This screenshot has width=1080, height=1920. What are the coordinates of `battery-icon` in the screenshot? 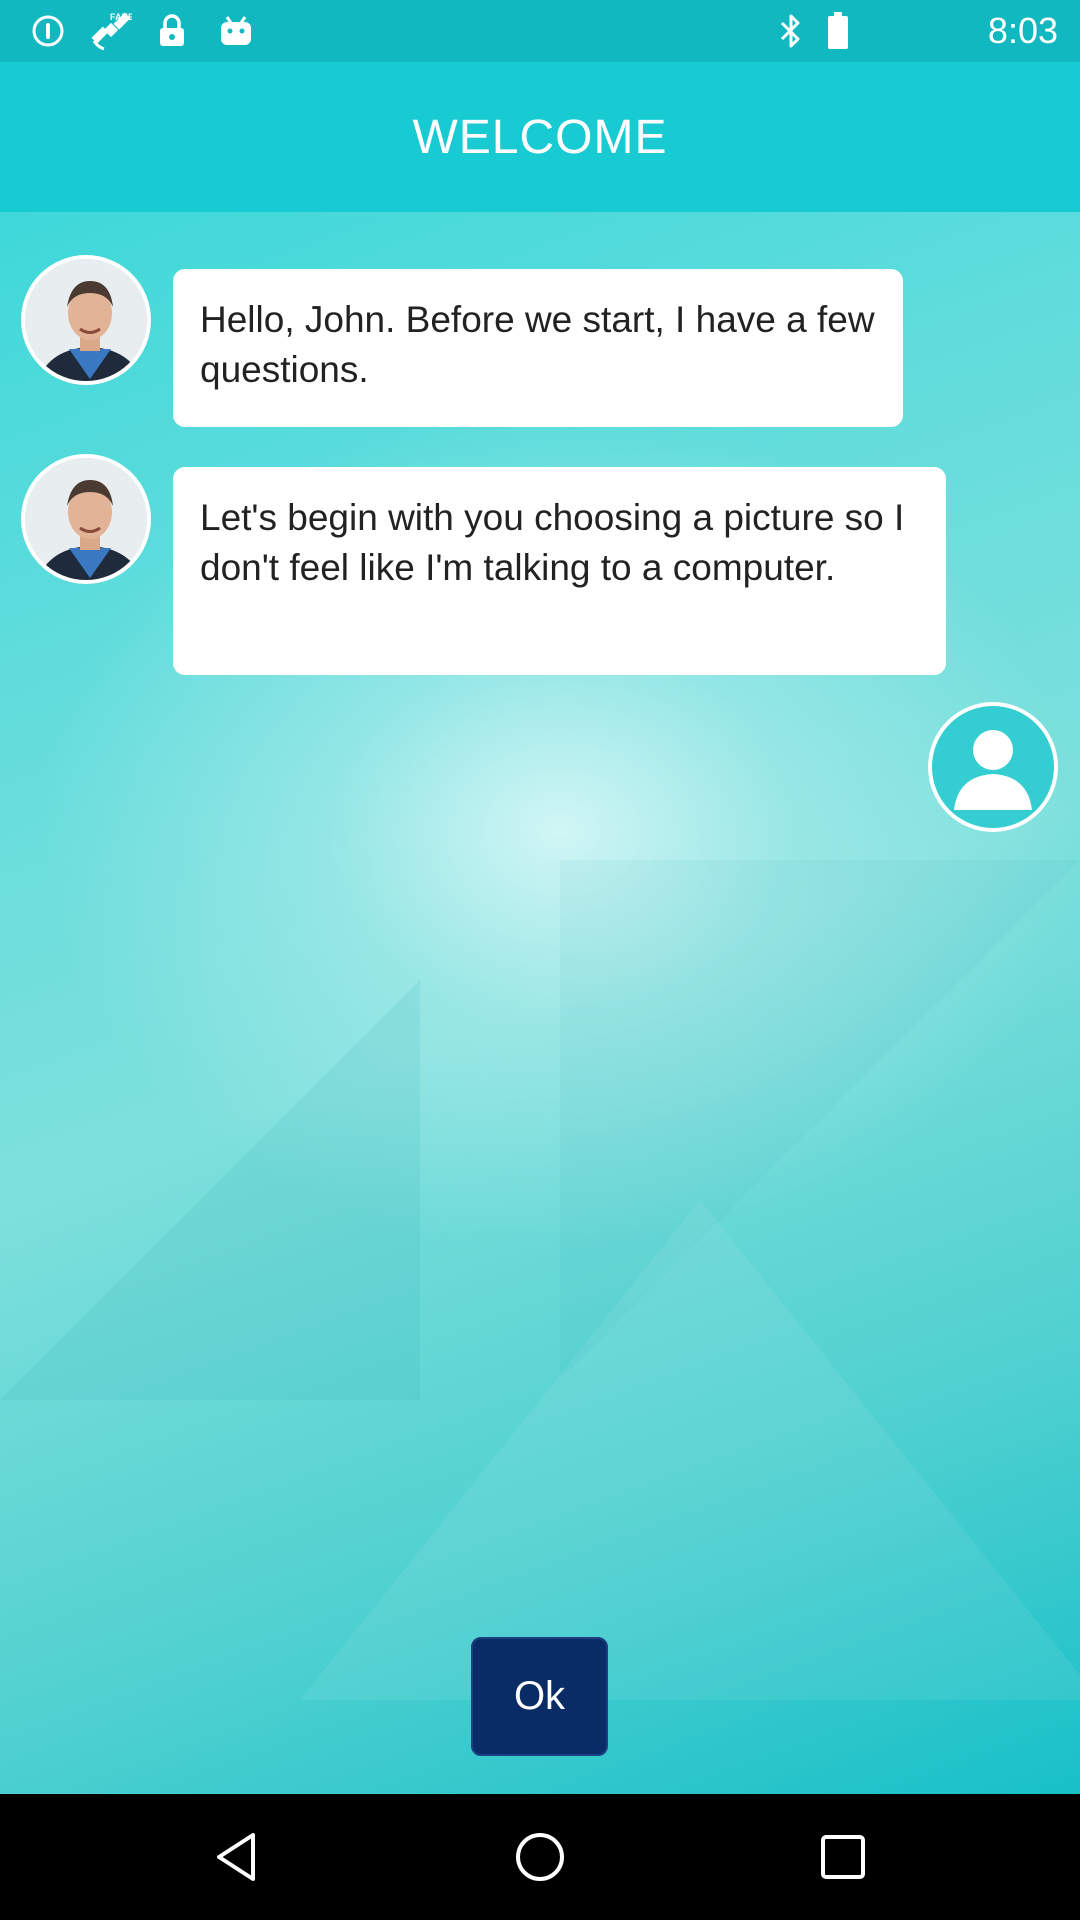 It's located at (838, 30).